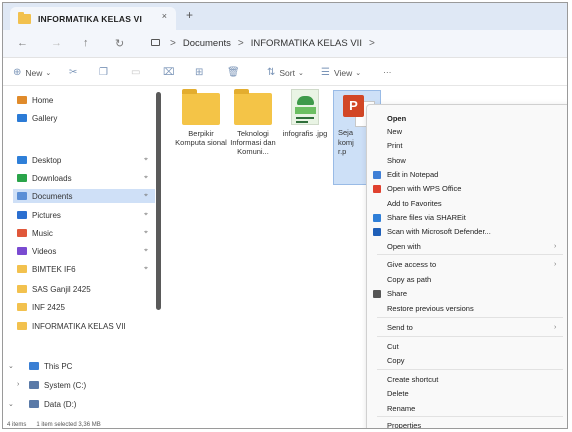 The width and height of the screenshot is (572, 432). Describe the element at coordinates (43, 100) in the screenshot. I see `sidebar-item-label: Home` at that location.